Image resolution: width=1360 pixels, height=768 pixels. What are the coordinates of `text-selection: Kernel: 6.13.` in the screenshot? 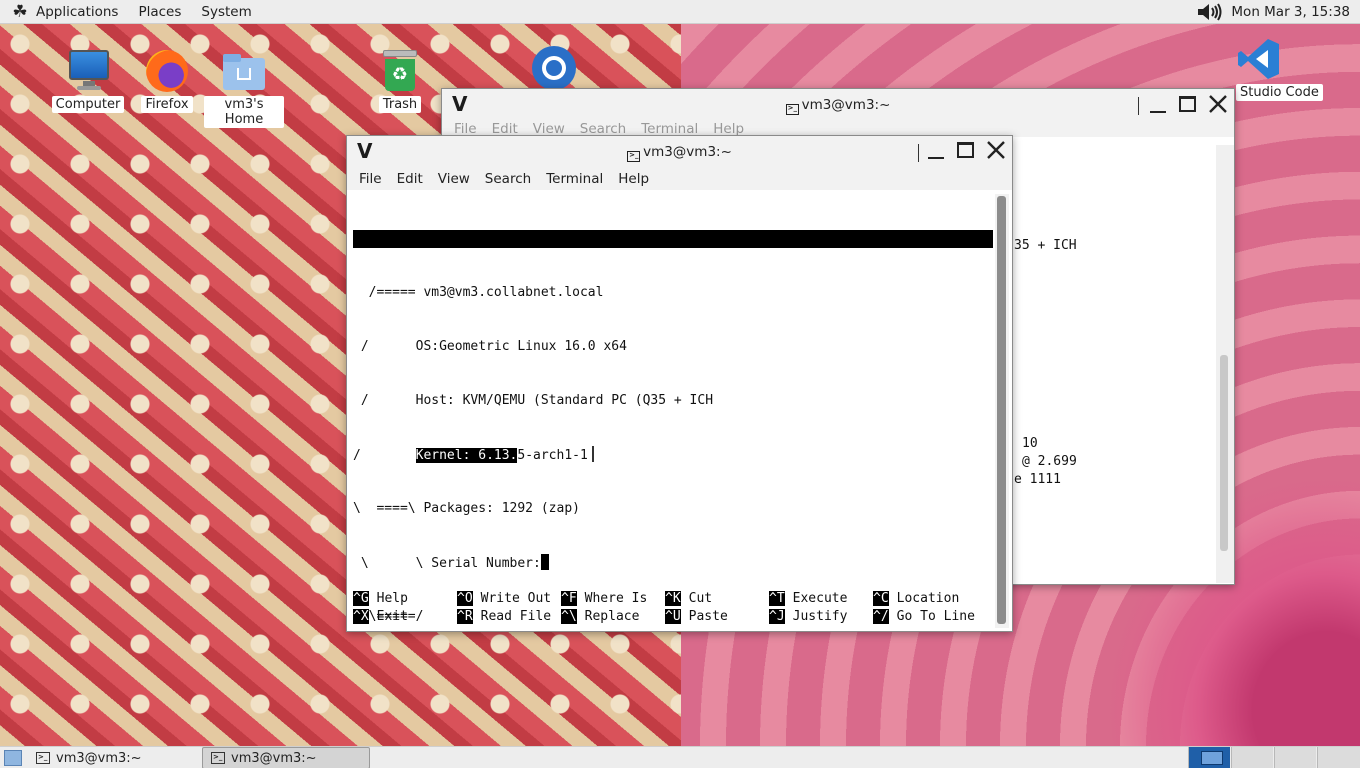 It's located at (466, 455).